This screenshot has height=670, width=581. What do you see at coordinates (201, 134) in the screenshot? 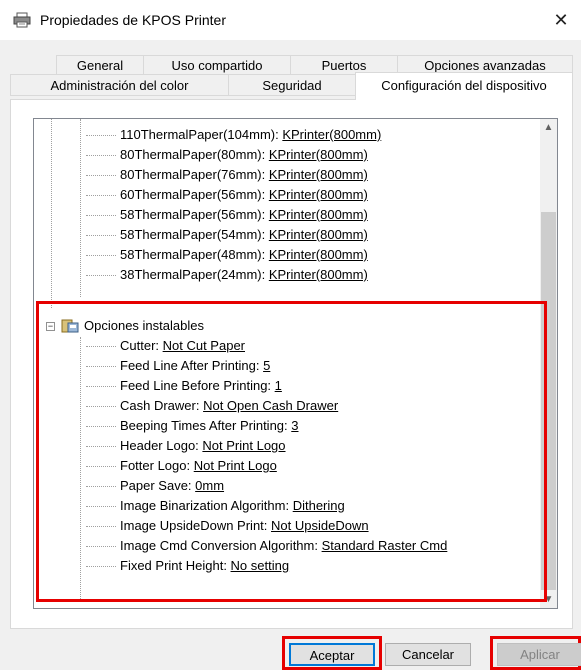
I see `tree-item-label: 110ThermalPaper(104mm):` at bounding box center [201, 134].